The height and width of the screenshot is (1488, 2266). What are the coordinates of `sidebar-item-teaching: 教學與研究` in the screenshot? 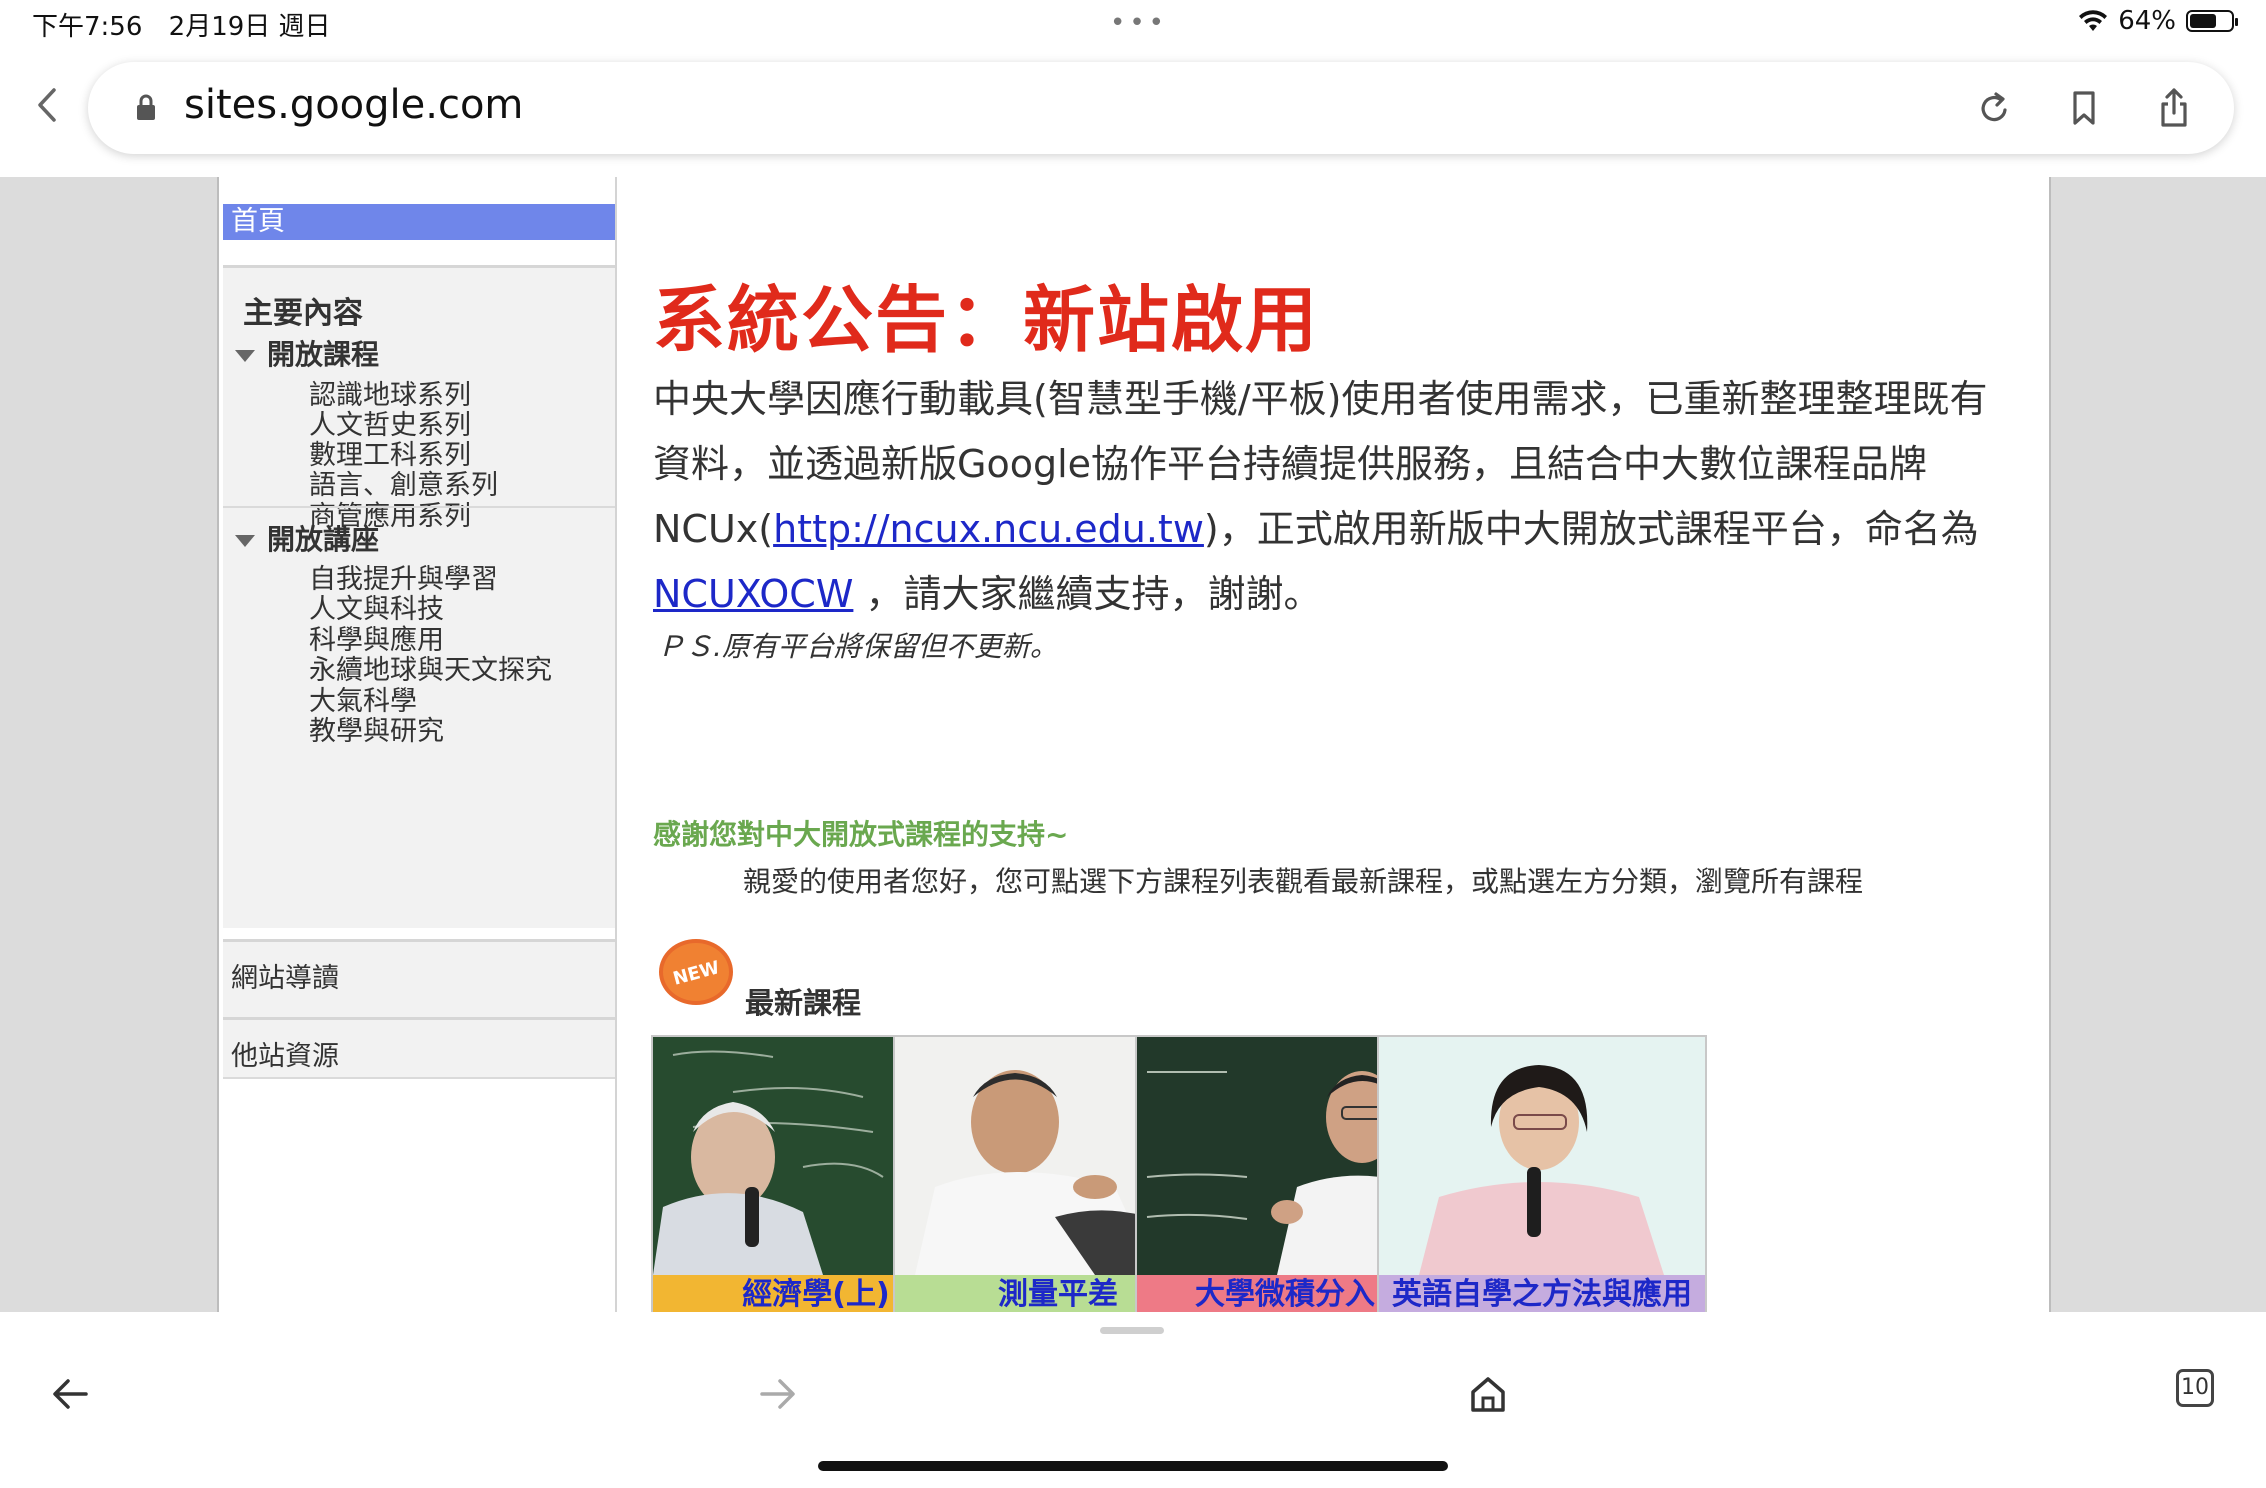 It's located at (376, 728).